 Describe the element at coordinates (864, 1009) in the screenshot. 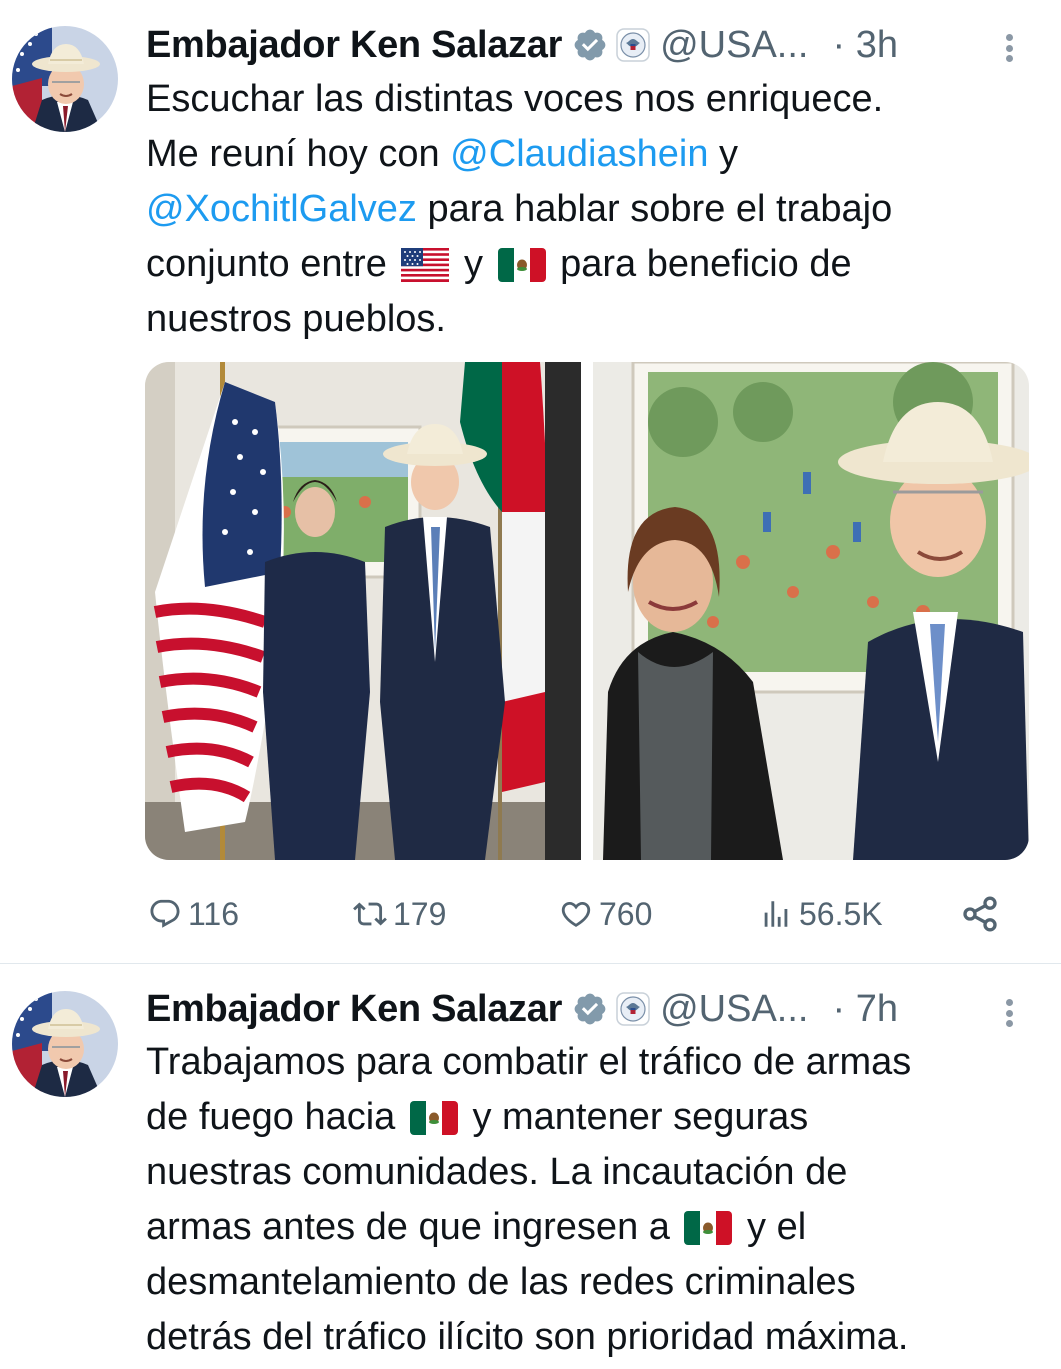

I see `tweet-timestamp: · 7h` at that location.